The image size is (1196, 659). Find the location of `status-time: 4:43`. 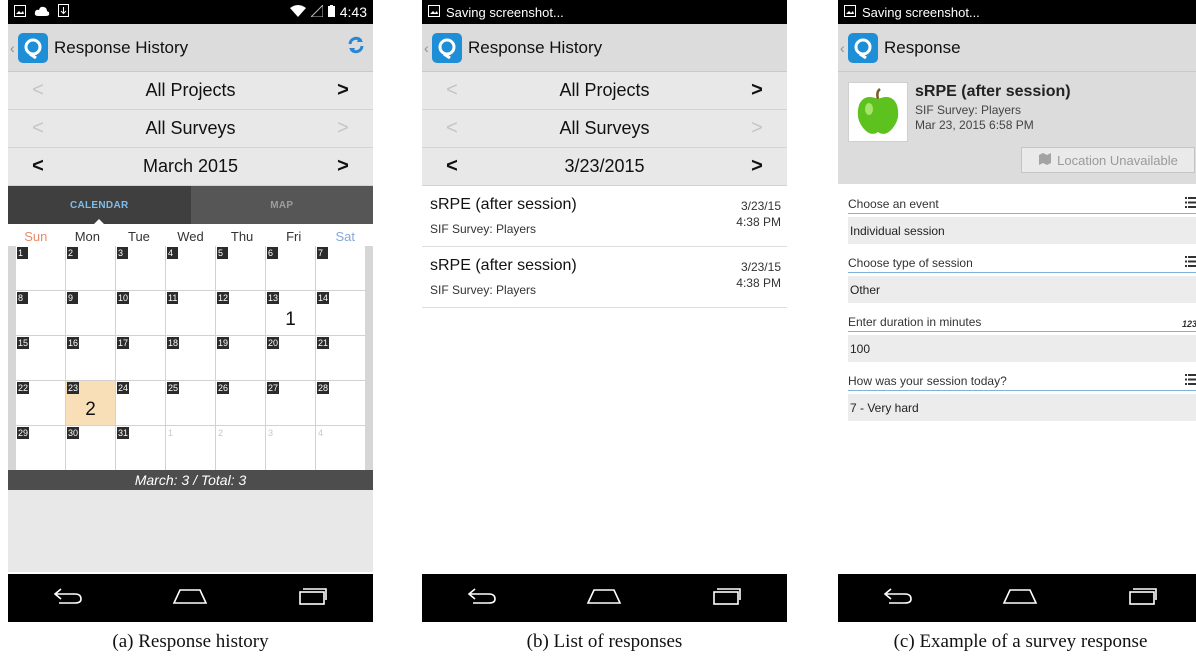

status-time: 4:43 is located at coordinates (353, 12).